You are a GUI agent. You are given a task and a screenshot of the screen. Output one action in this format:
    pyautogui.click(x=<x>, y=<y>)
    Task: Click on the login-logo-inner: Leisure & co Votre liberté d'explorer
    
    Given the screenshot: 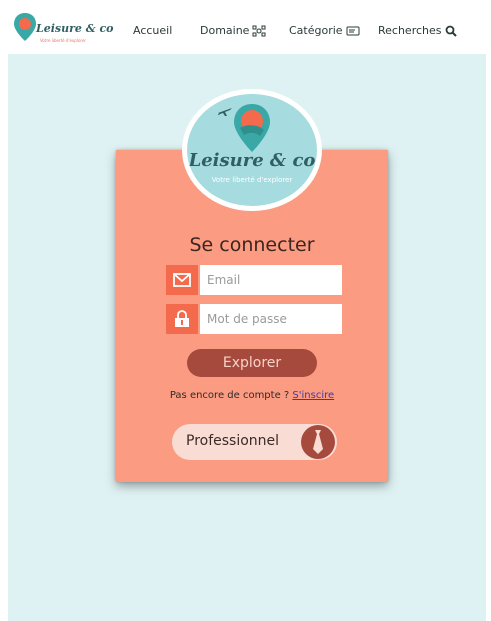 What is the action you would take?
    pyautogui.click(x=252, y=150)
    